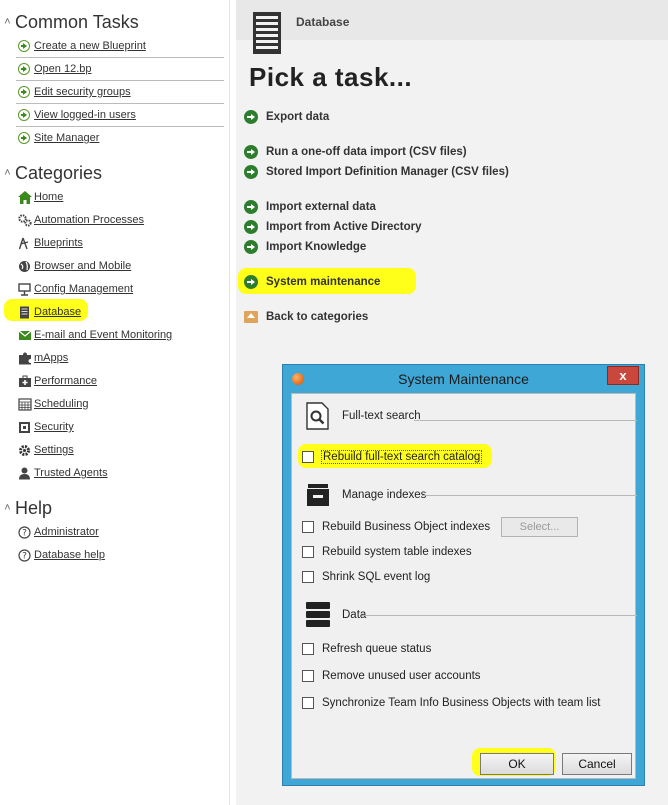 The height and width of the screenshot is (805, 668). What do you see at coordinates (53, 404) in the screenshot?
I see `category-scheduling: Scheduling` at bounding box center [53, 404].